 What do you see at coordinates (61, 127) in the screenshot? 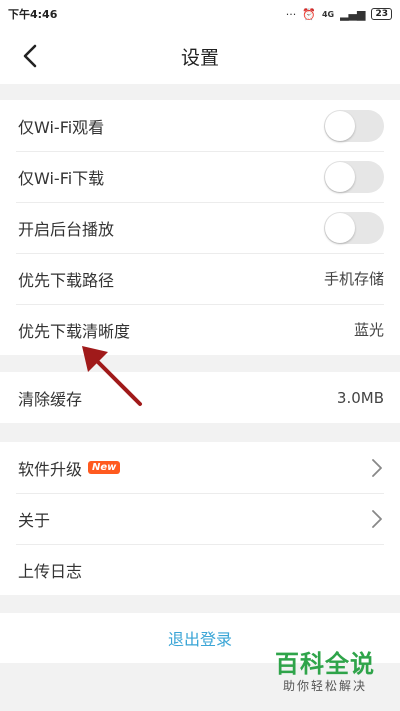
I see `setting-label: 仅Wi-Fi观看` at bounding box center [61, 127].